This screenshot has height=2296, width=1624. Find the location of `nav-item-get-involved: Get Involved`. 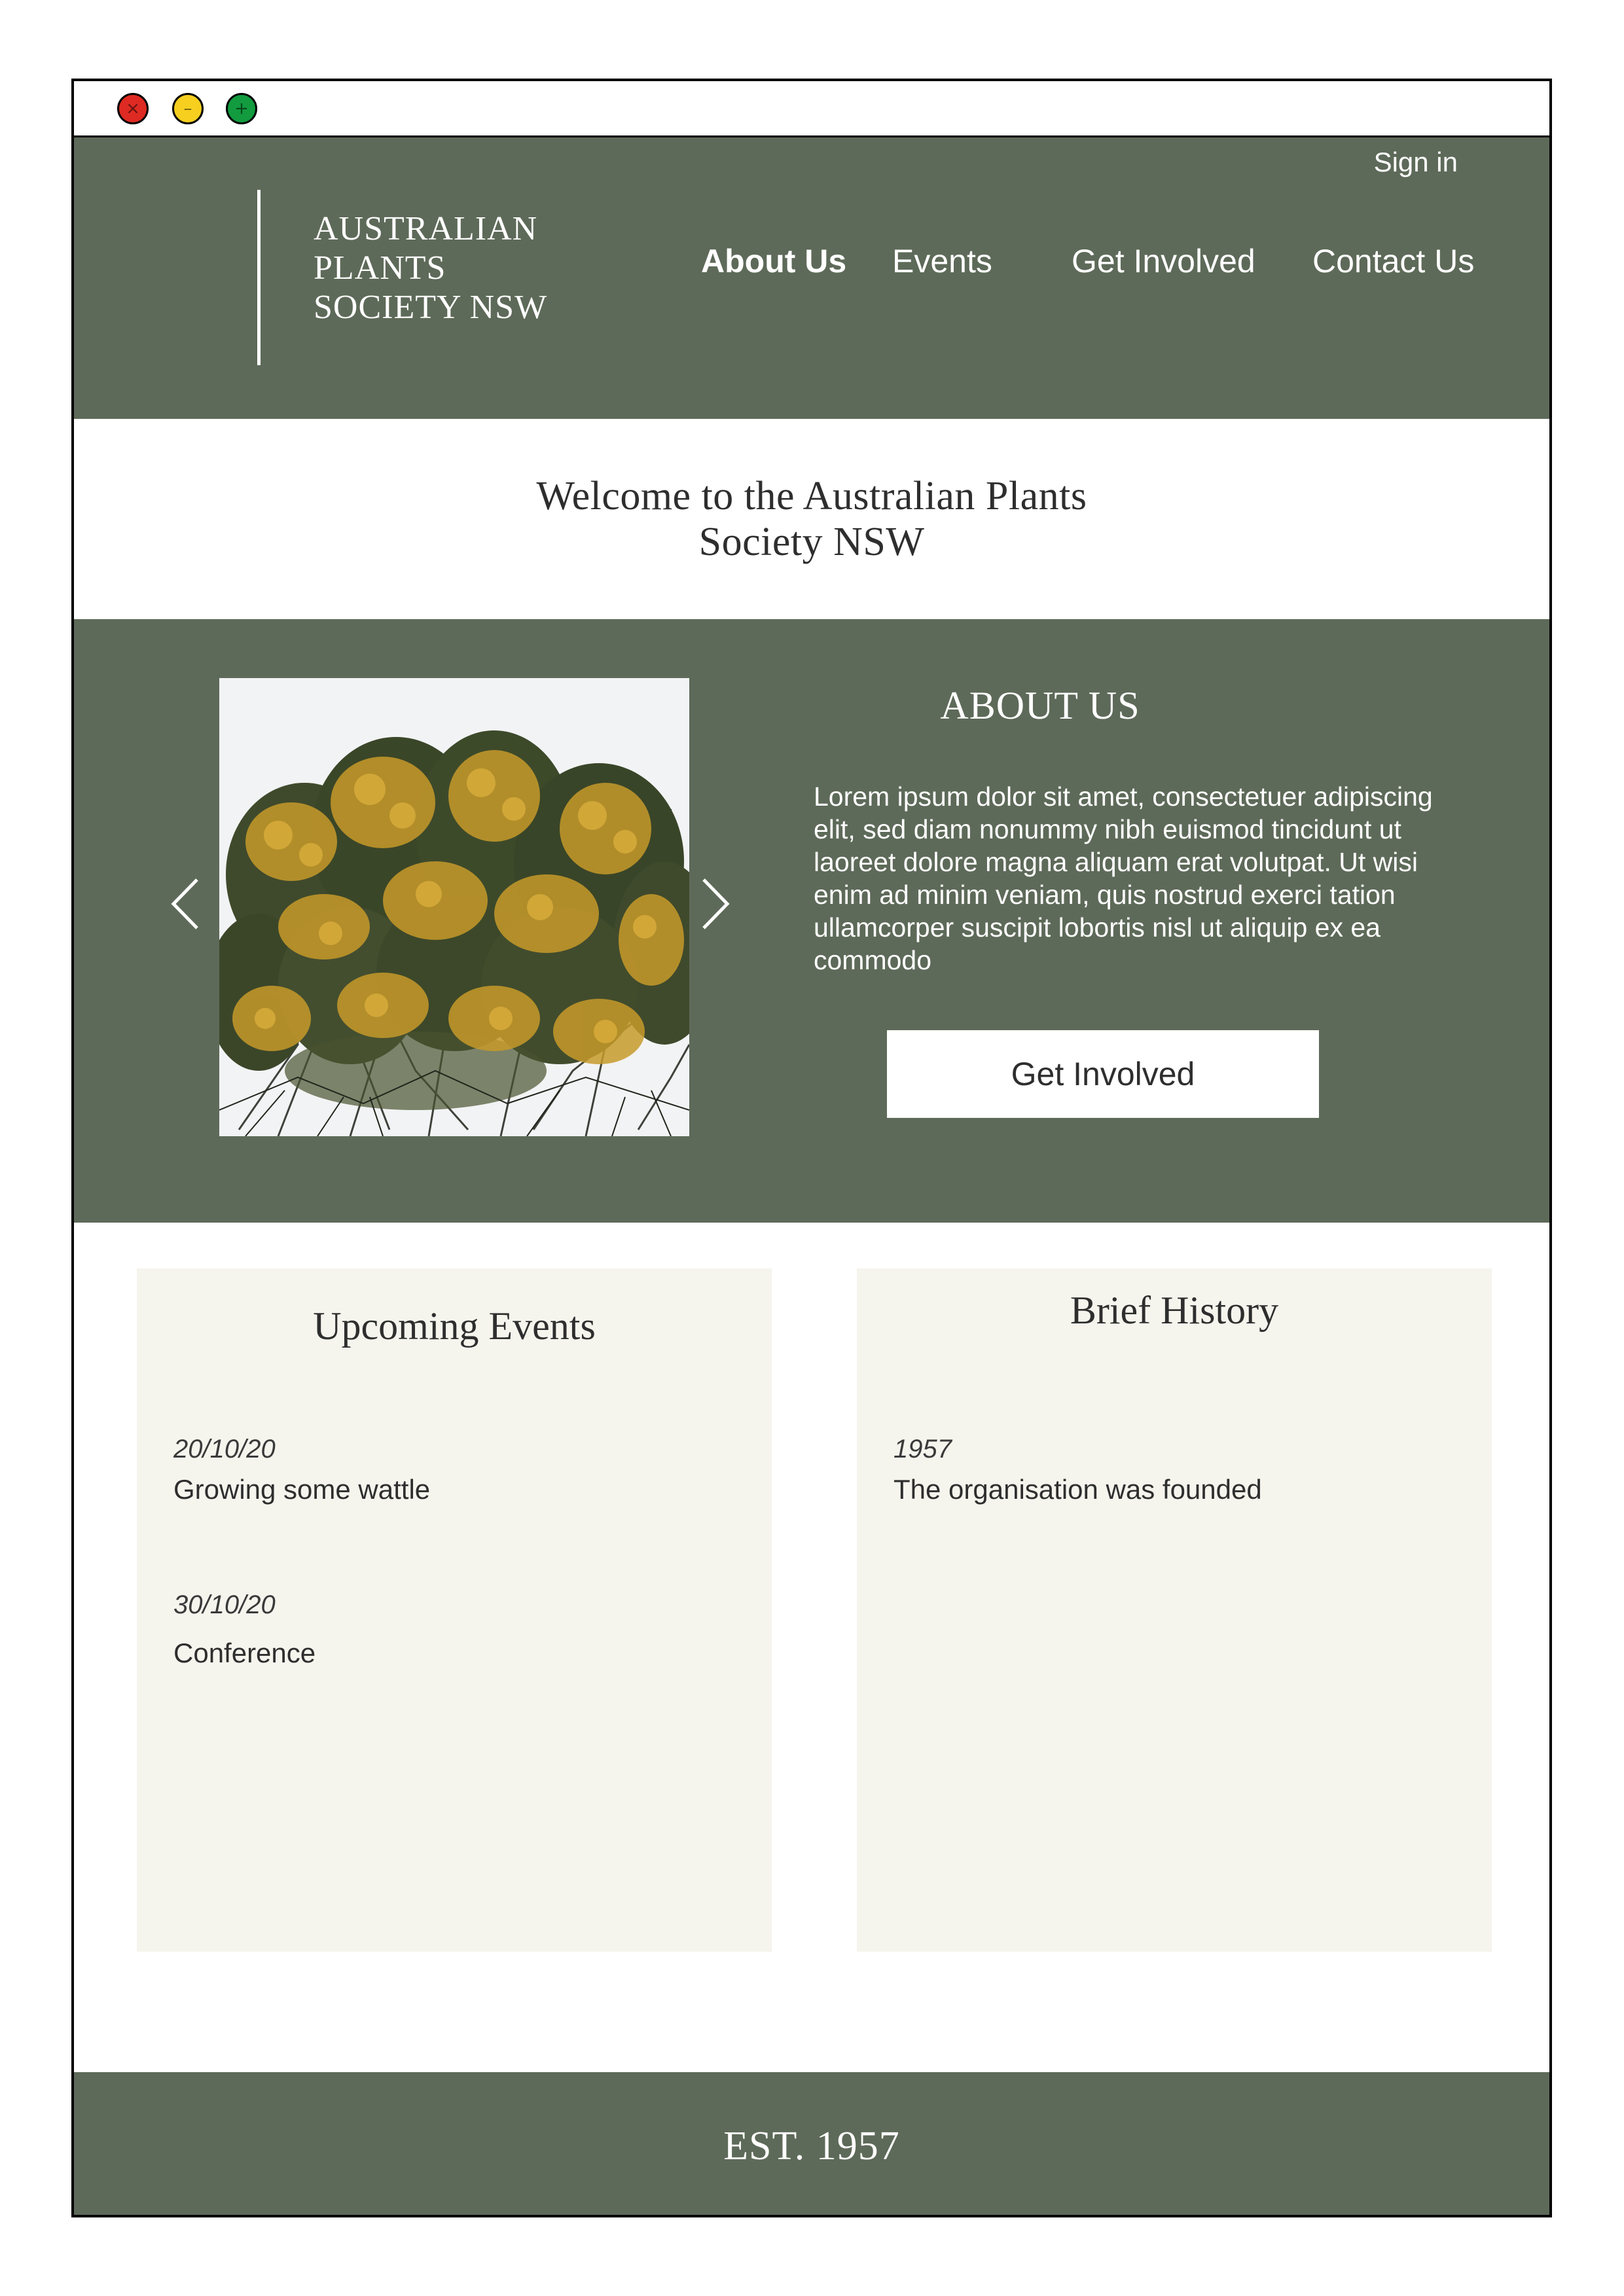

nav-item-get-involved: Get Involved is located at coordinates (1163, 261).